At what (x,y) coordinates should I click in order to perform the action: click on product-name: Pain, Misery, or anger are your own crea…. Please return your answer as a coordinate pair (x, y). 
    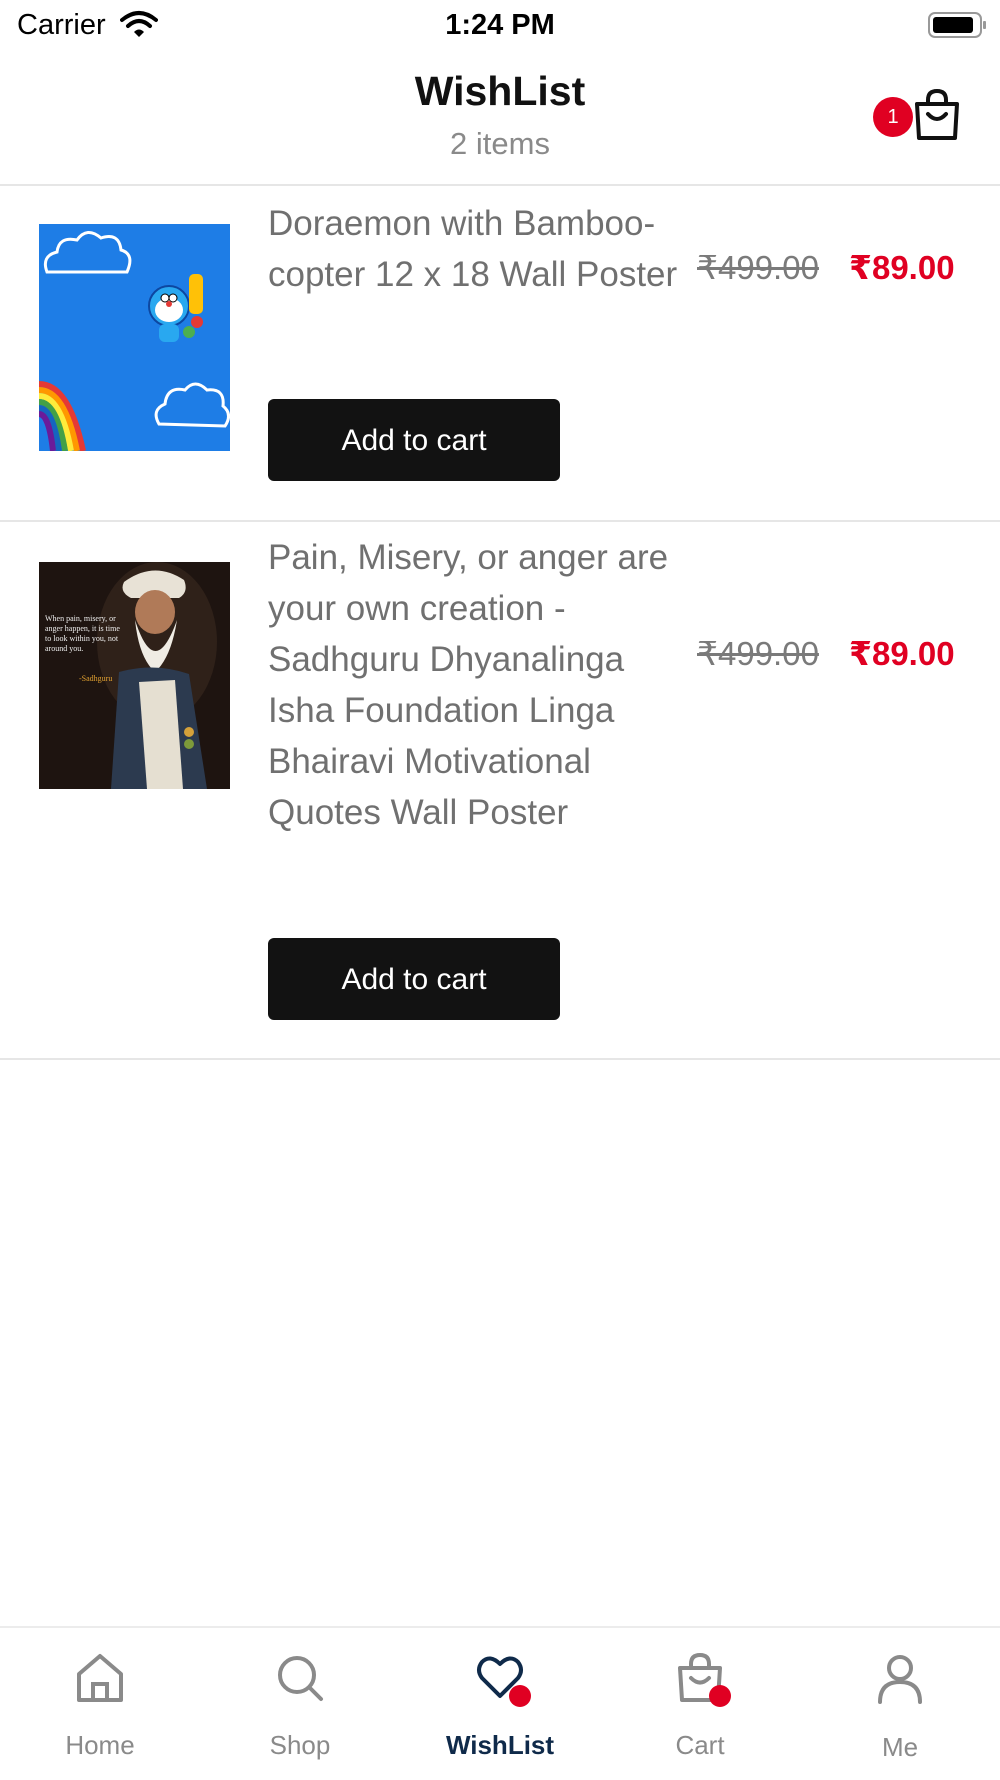
    Looking at the image, I should click on (473, 685).